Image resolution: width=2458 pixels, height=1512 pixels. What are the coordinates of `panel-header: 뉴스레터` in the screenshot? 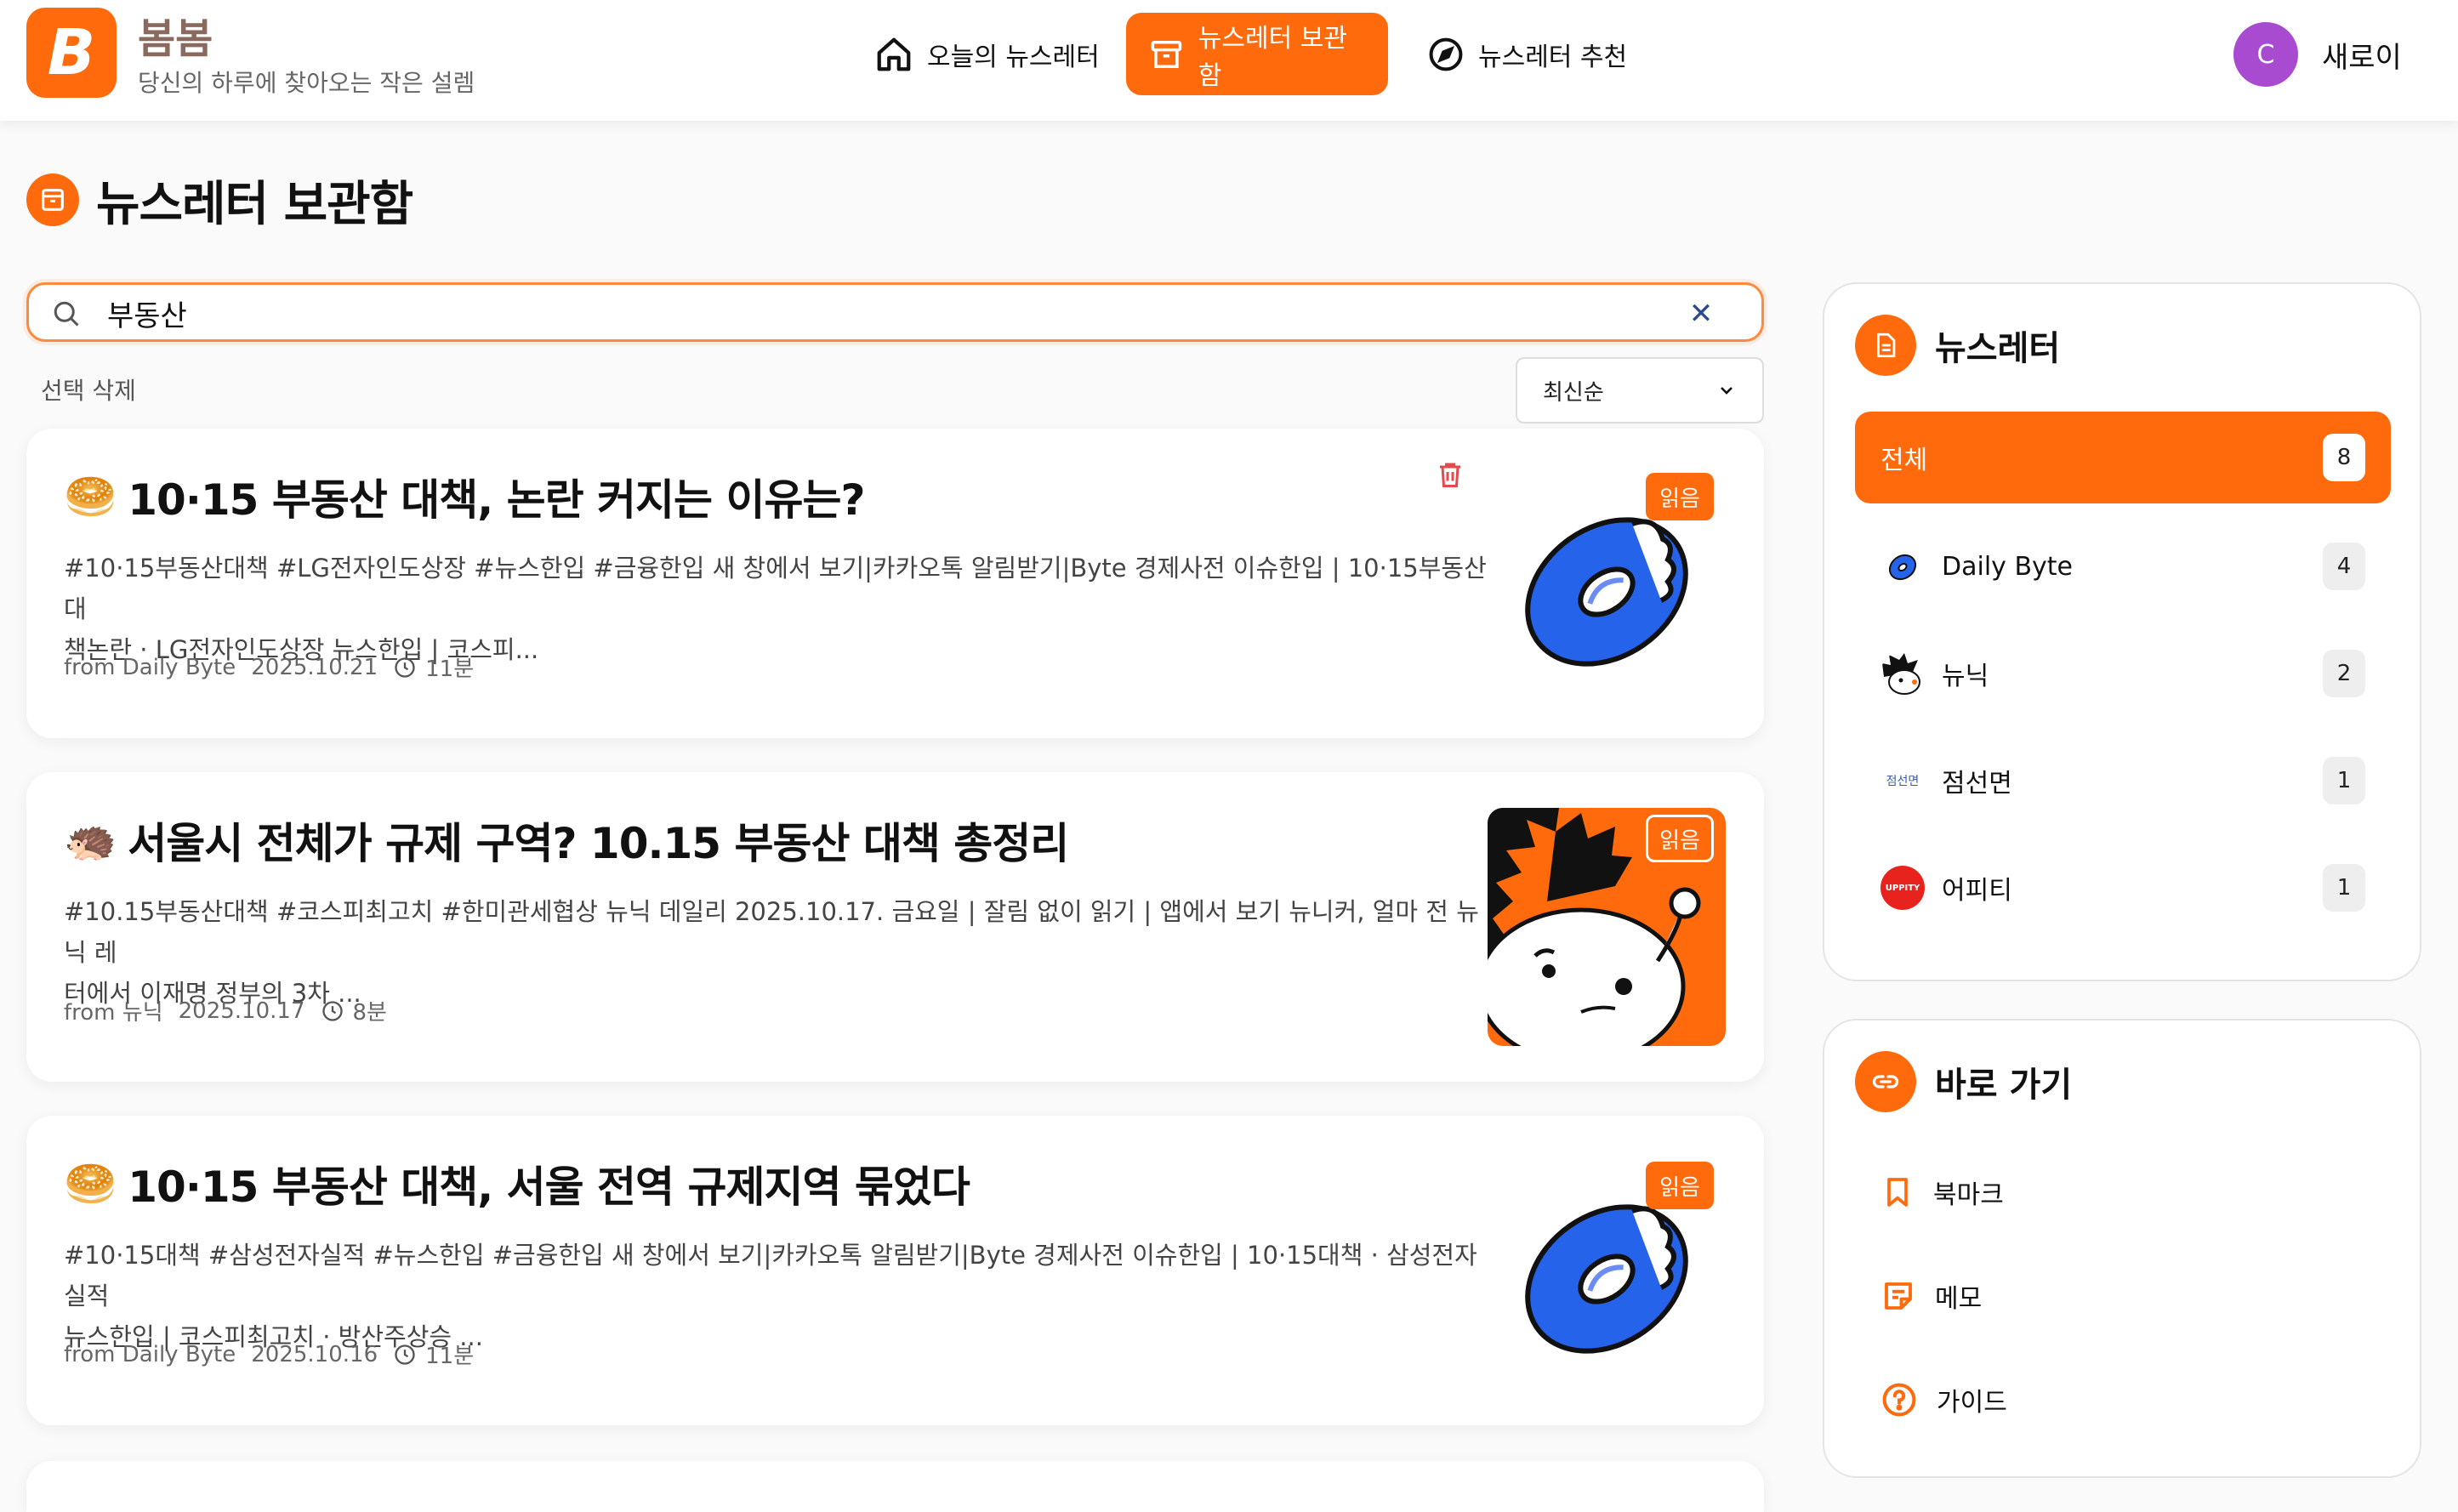 It's located at (1957, 345).